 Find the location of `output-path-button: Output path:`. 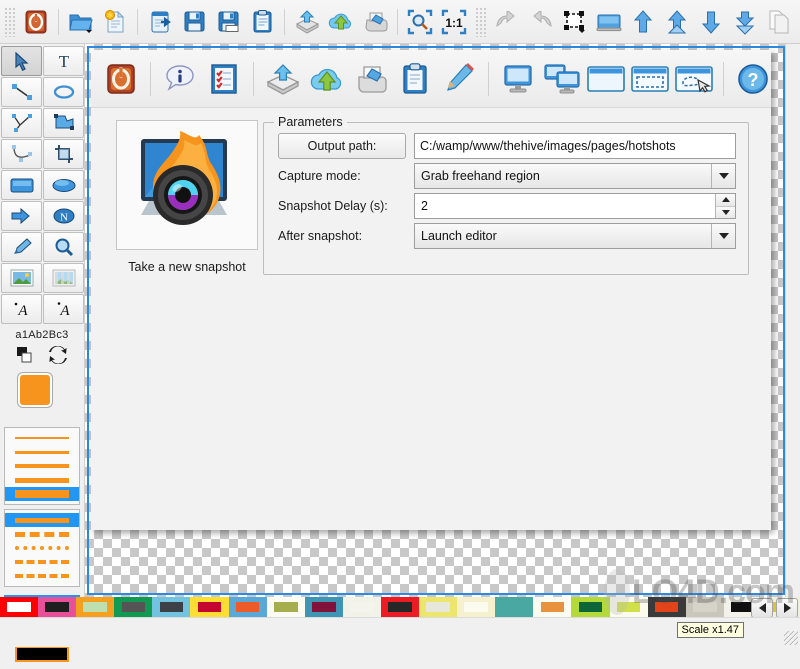

output-path-button: Output path: is located at coordinates (342, 146).